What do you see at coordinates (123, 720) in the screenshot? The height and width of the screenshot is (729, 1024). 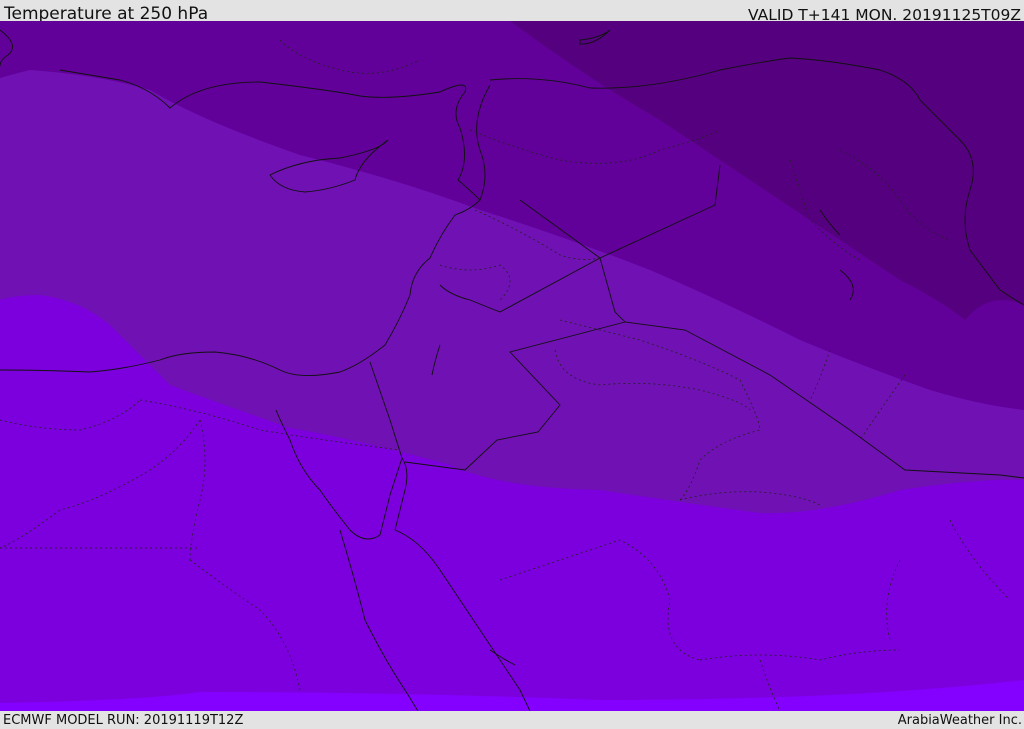 I see `model-run: ECMWF MODEL RUN: 20191119T12Z` at bounding box center [123, 720].